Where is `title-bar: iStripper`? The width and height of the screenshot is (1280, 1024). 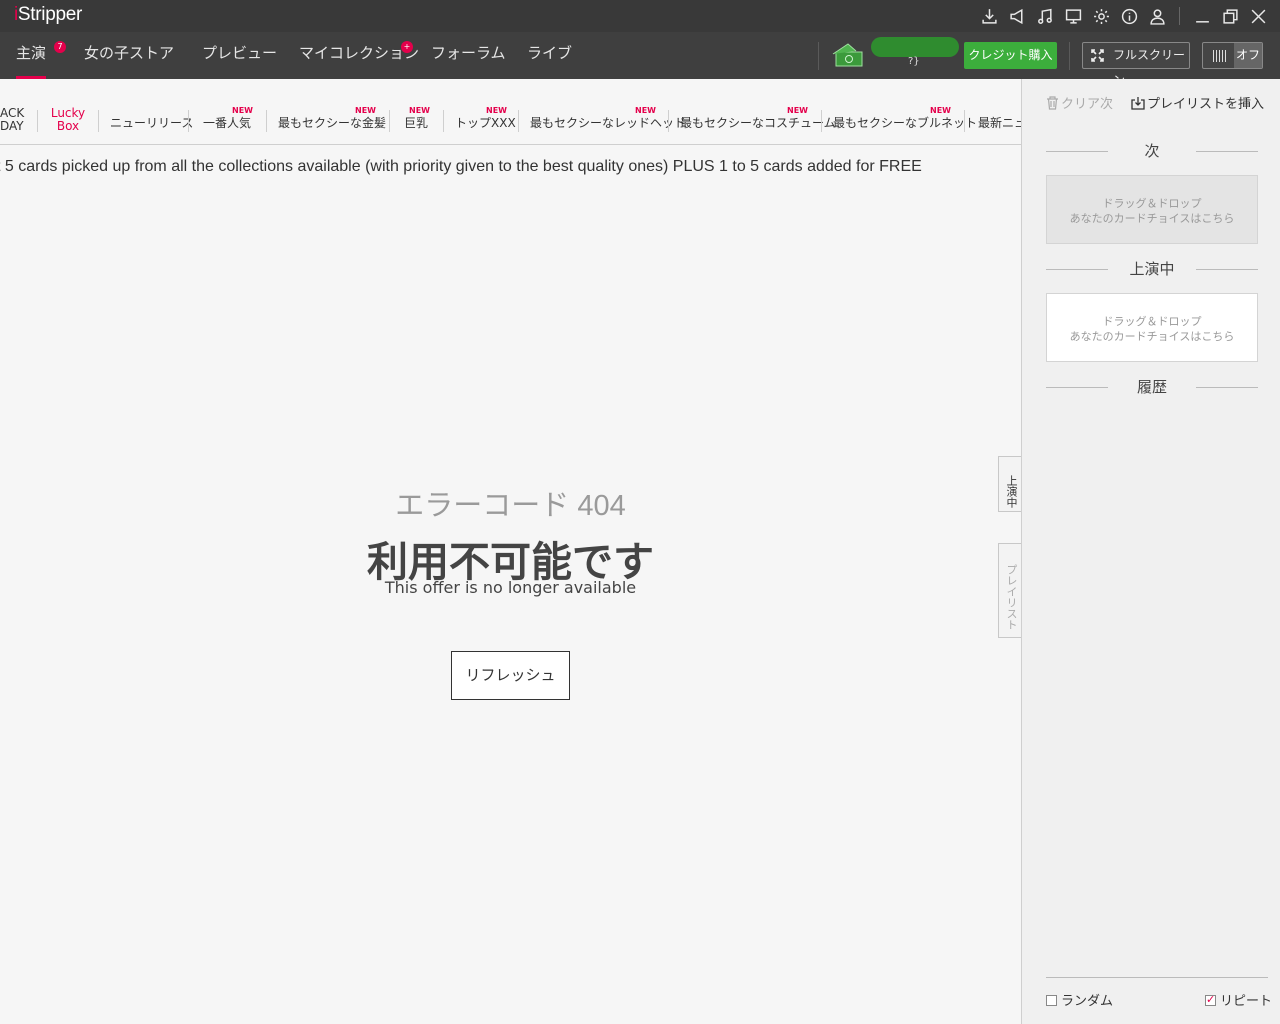 title-bar: iStripper is located at coordinates (640, 16).